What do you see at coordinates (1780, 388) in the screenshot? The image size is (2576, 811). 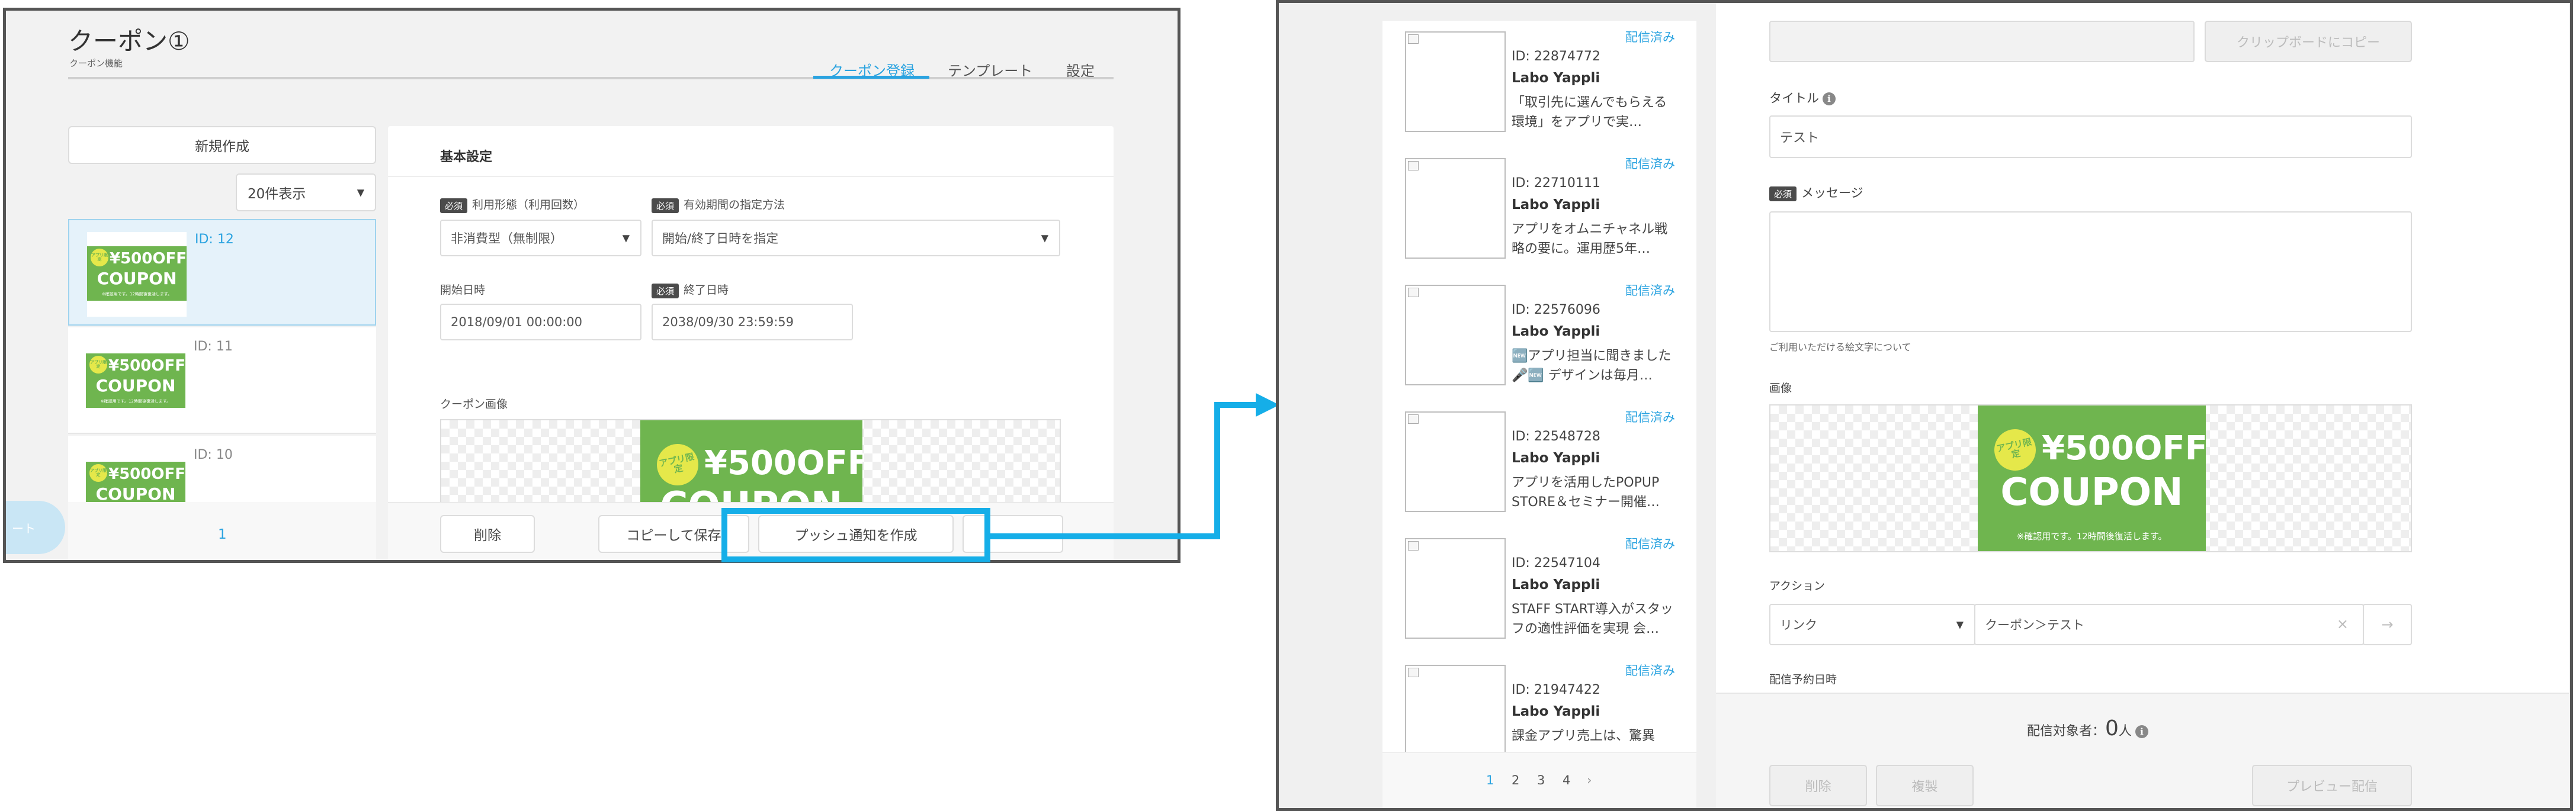 I see `image-label: 画像` at bounding box center [1780, 388].